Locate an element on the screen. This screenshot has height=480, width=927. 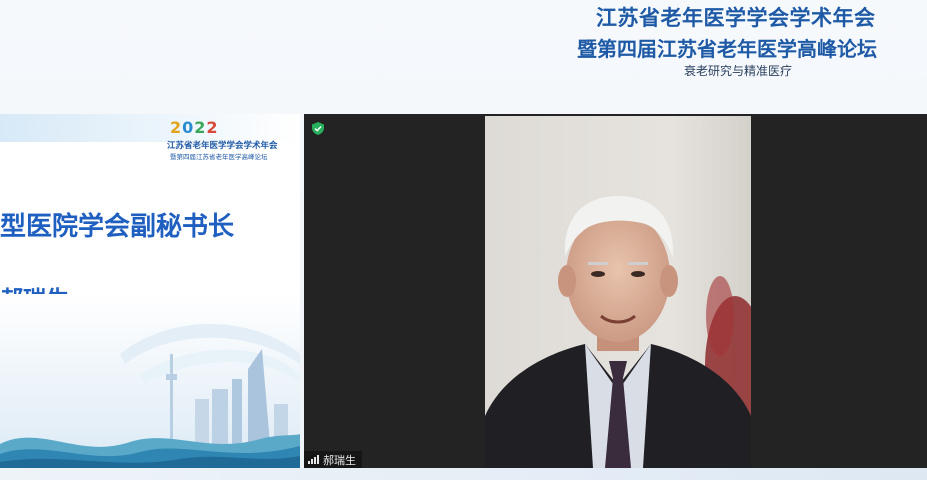
signal-bars-icon is located at coordinates (313, 459).